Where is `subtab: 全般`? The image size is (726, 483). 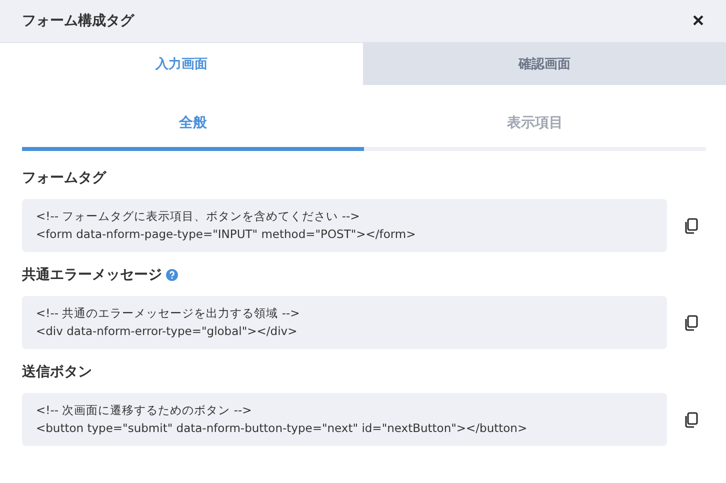 subtab: 全般 is located at coordinates (193, 125).